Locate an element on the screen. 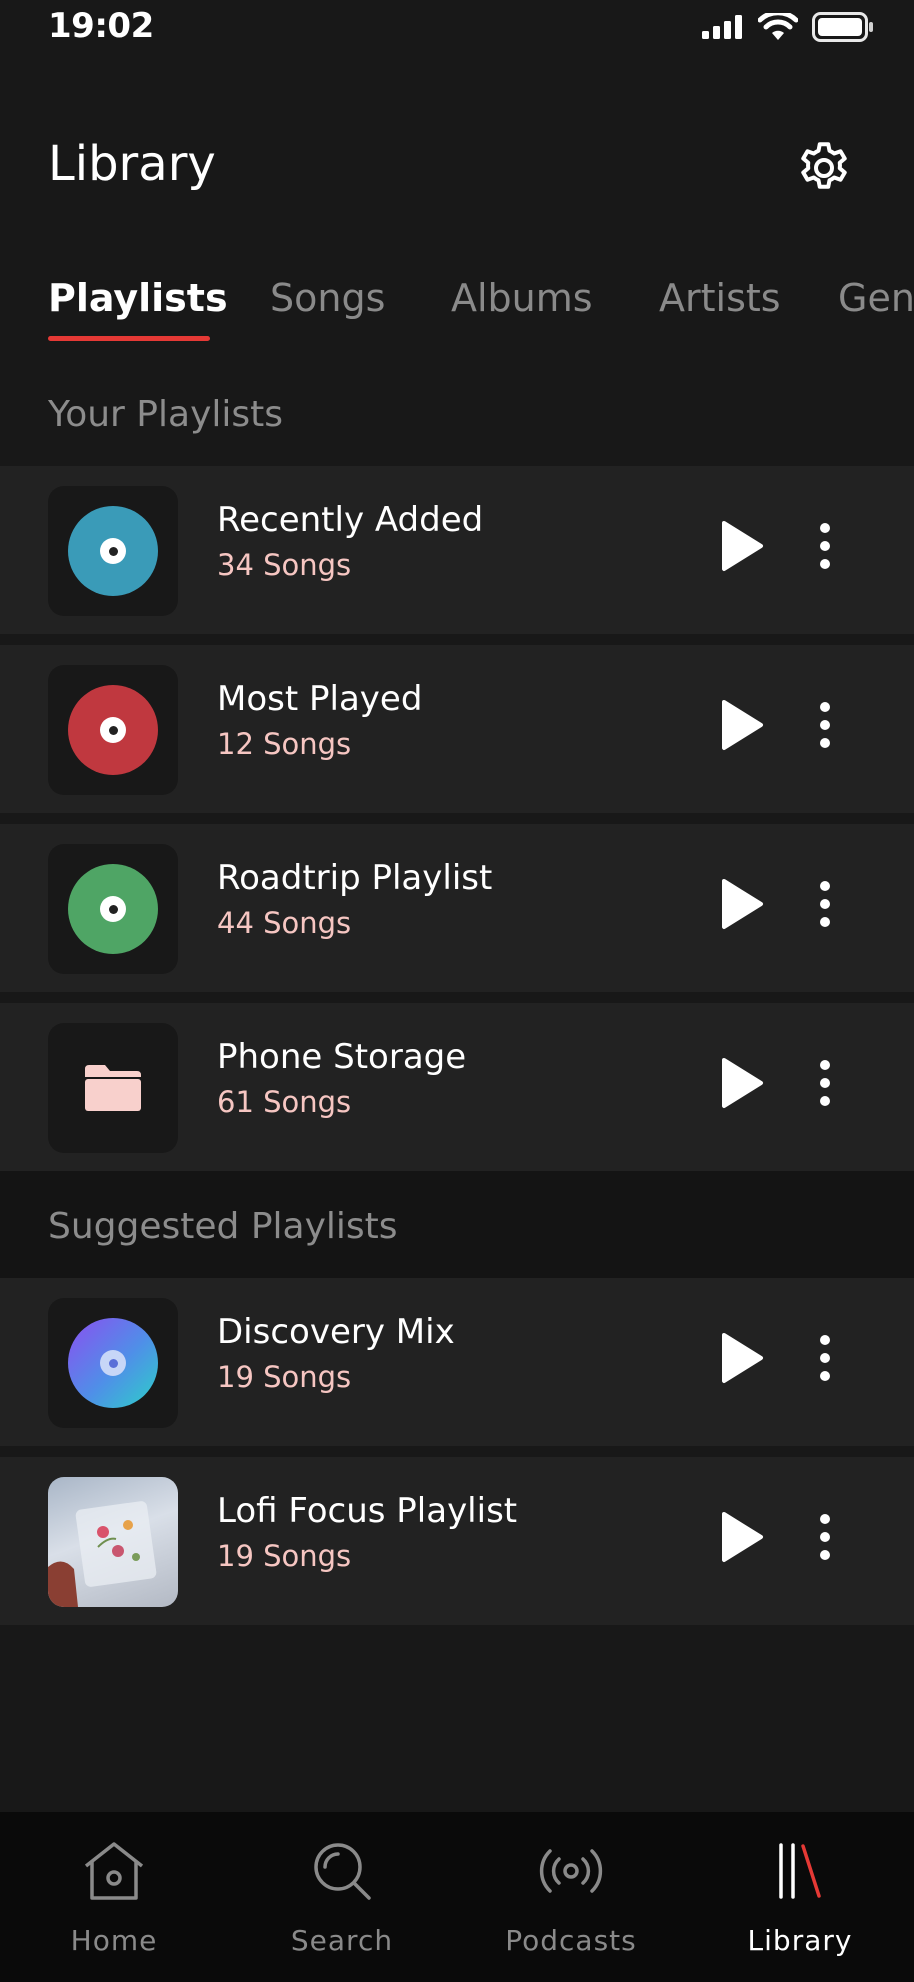  playlist-title: Most Played is located at coordinates (320, 699).